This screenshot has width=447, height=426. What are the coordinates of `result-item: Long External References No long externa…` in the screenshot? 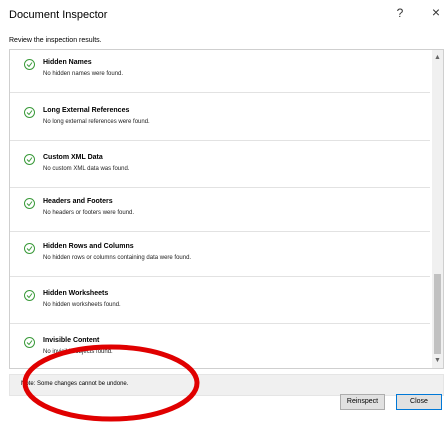 It's located at (220, 119).